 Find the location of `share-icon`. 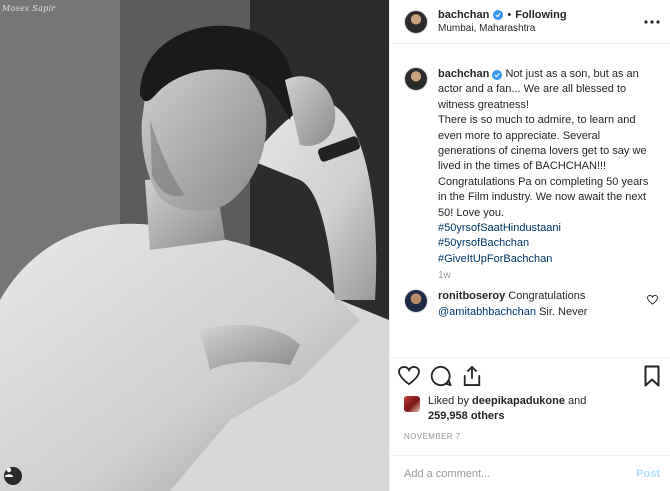

share-icon is located at coordinates (472, 376).